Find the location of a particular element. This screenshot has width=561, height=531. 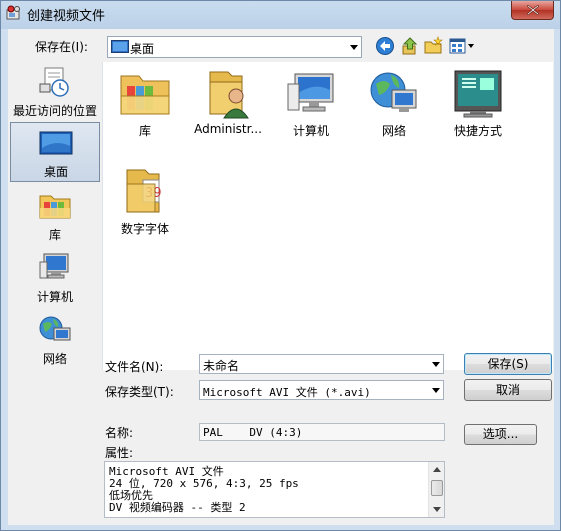

filename-value: 未命名 is located at coordinates (221, 366).